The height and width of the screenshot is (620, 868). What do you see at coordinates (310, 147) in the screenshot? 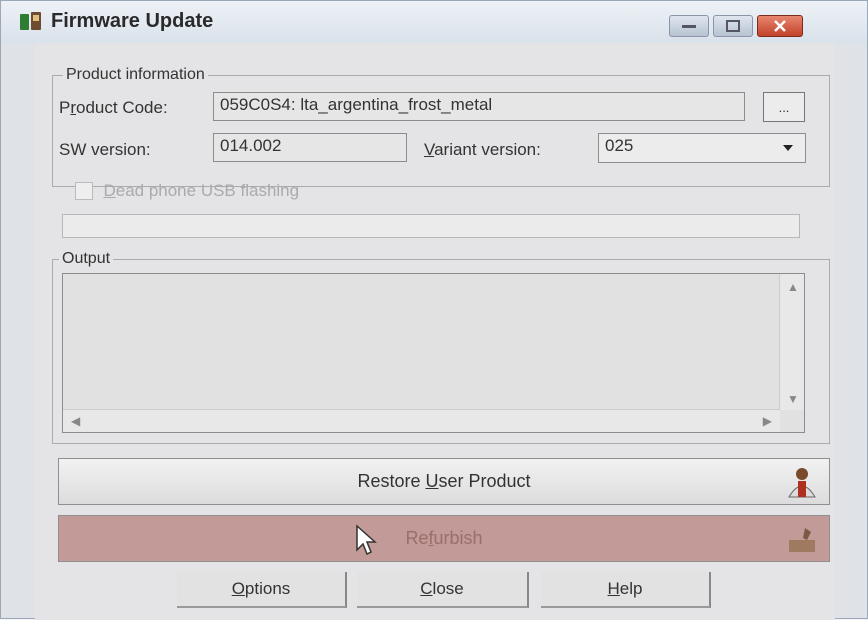
I see `sw-version-field: 014.002` at bounding box center [310, 147].